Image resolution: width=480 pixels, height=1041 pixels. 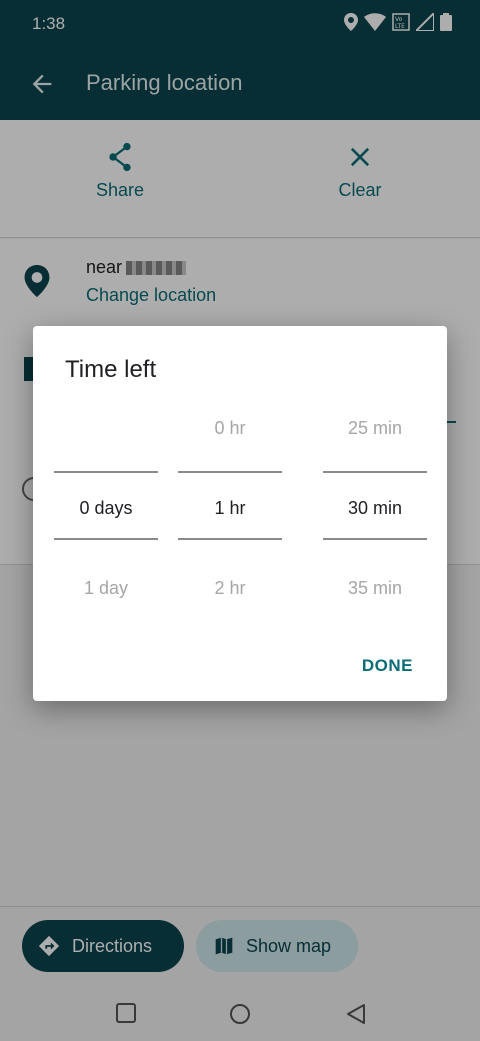 I want to click on days-next-value: 1 day, so click(x=106, y=588).